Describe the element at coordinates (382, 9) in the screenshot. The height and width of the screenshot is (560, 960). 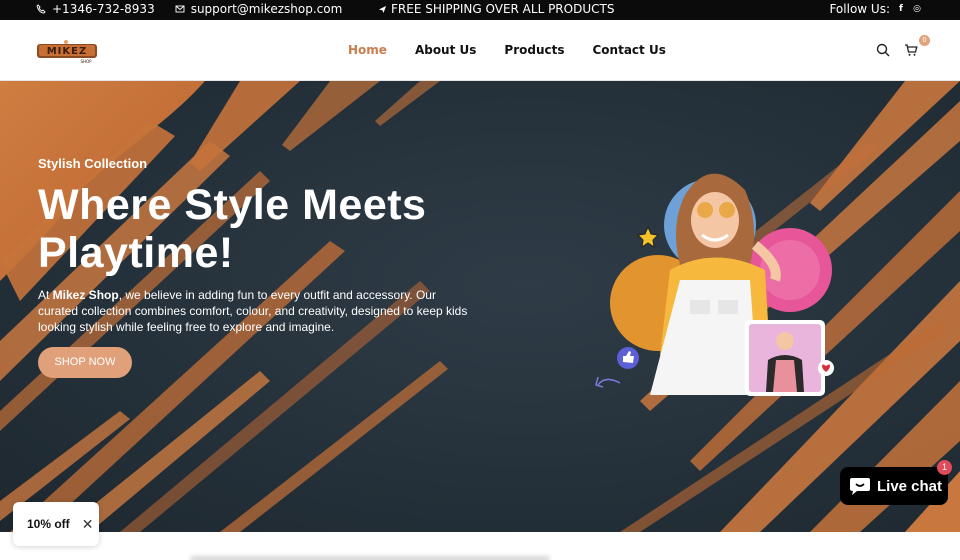
I see `send-icon` at that location.